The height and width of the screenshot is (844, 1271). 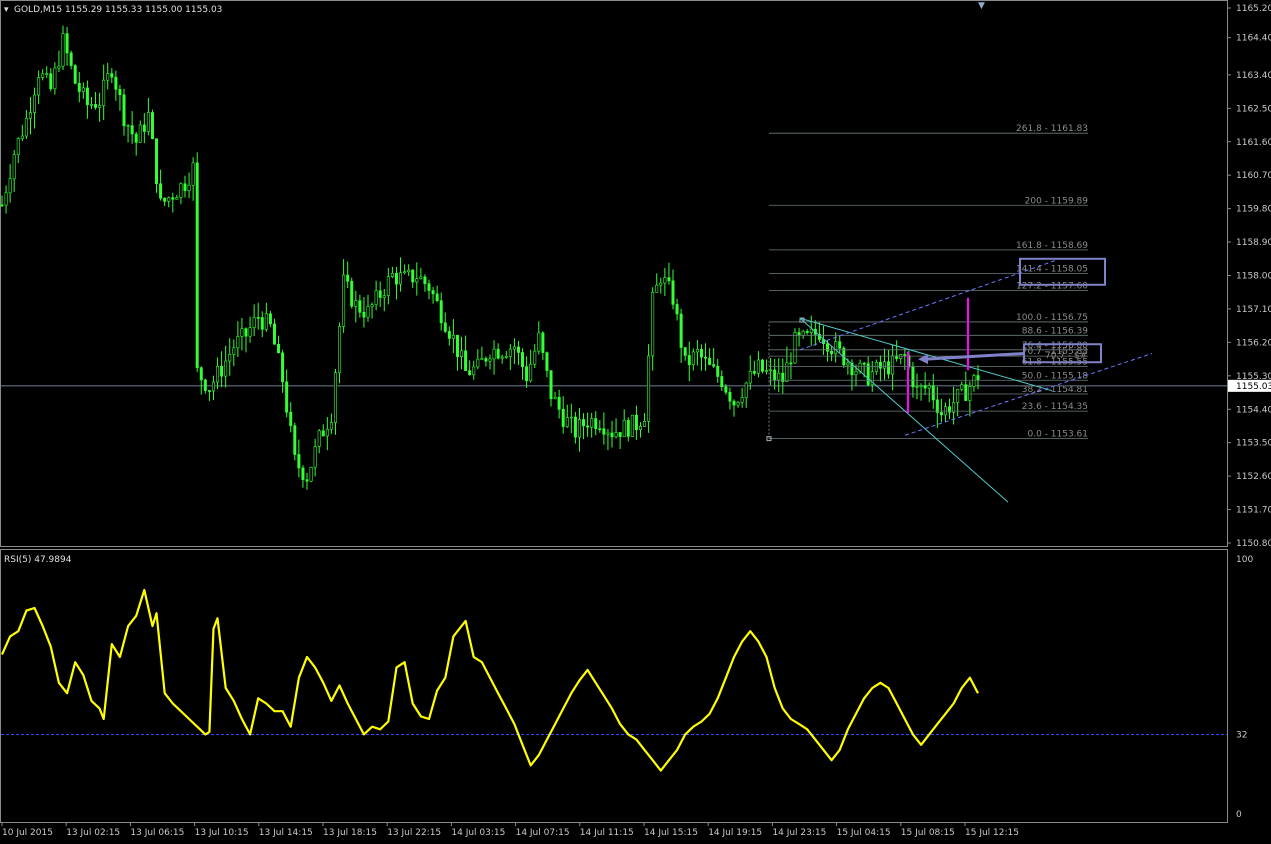 I want to click on rsi-header: RSI(5) 47.9894, so click(x=38, y=560).